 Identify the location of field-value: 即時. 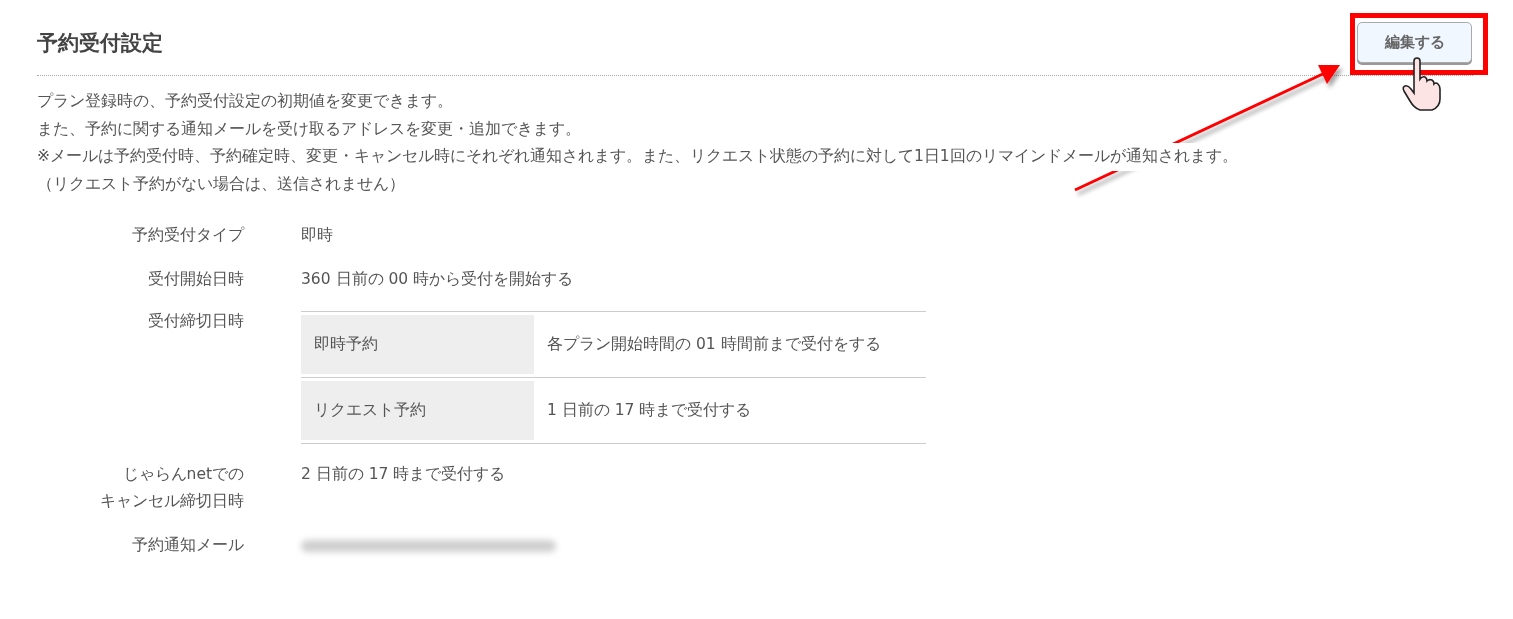
(317, 235).